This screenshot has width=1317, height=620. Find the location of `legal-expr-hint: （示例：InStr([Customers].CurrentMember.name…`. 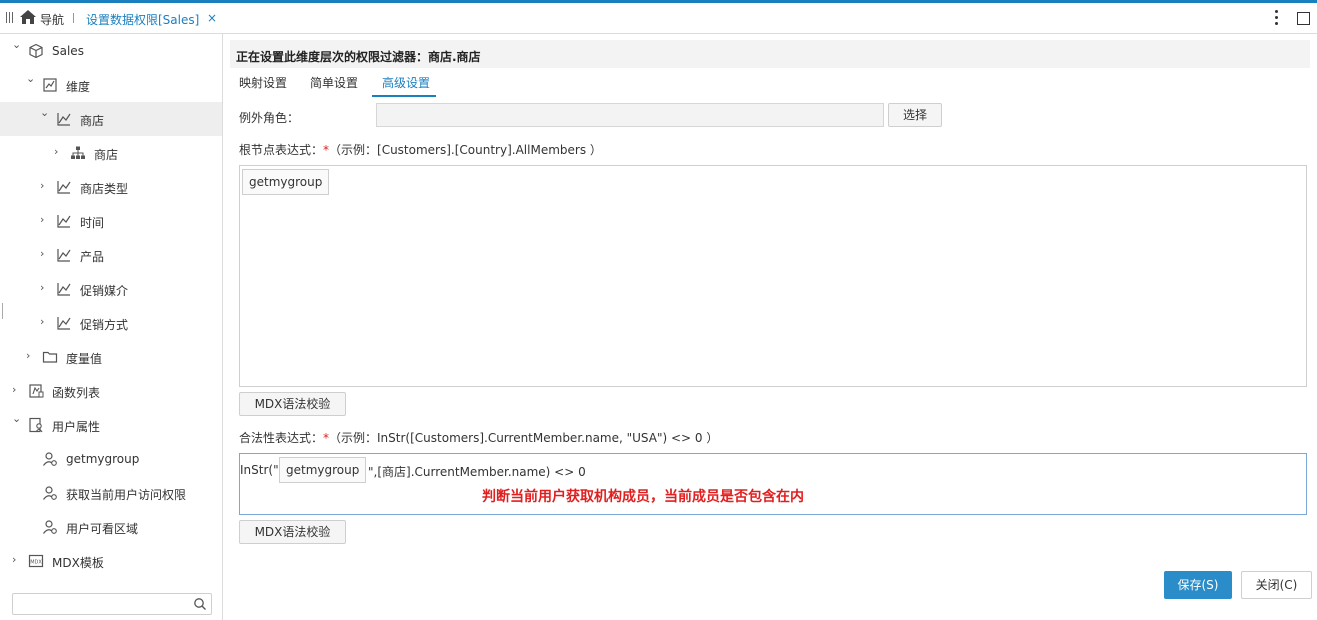

legal-expr-hint: （示例：InStr([Customers].CurrentMember.name… is located at coordinates (524, 438).